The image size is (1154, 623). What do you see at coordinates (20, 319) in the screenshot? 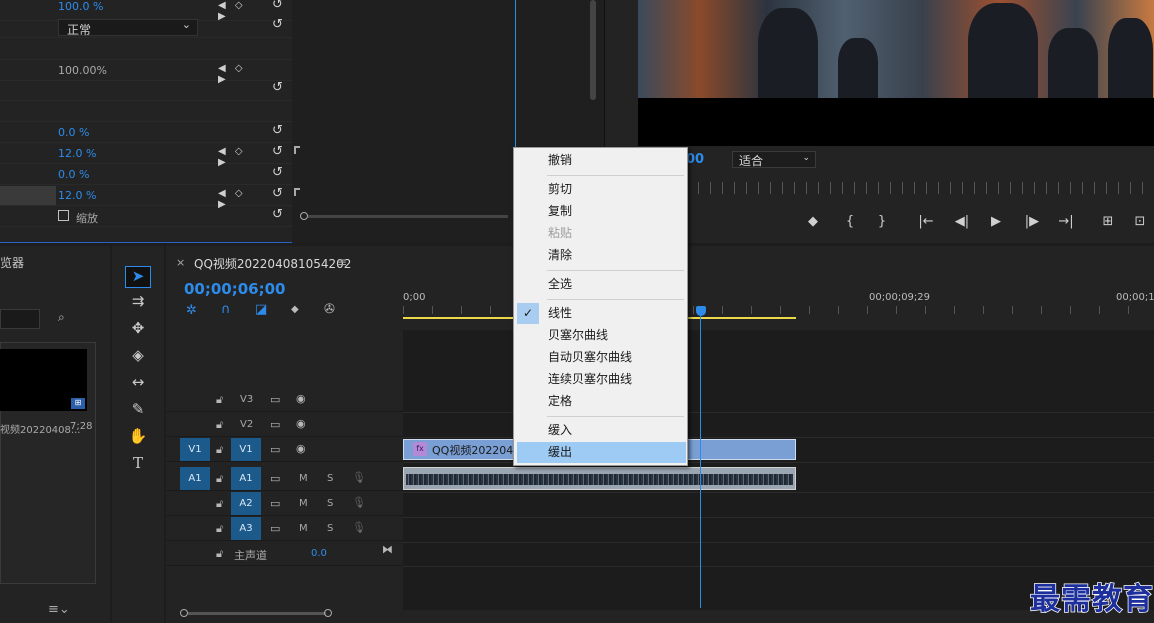
I see `search-input` at bounding box center [20, 319].